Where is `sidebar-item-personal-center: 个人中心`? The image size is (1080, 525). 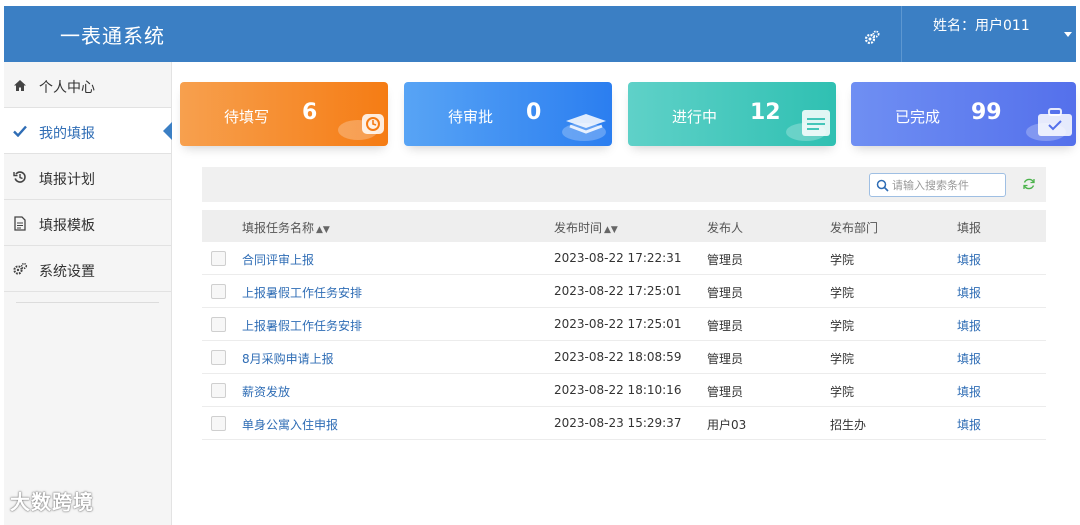
sidebar-item-personal-center: 个人中心 is located at coordinates (87, 85).